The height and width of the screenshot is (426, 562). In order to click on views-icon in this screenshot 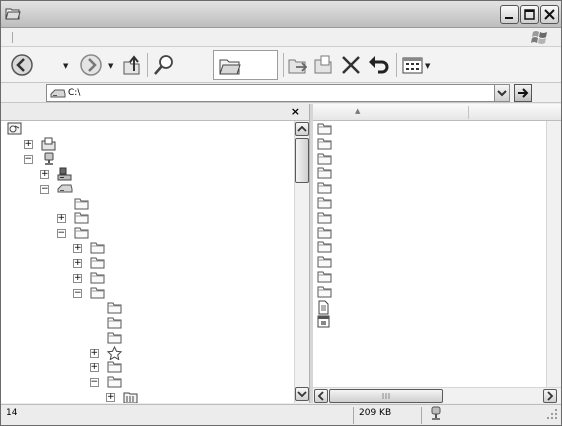, I will do `click(412, 65)`.